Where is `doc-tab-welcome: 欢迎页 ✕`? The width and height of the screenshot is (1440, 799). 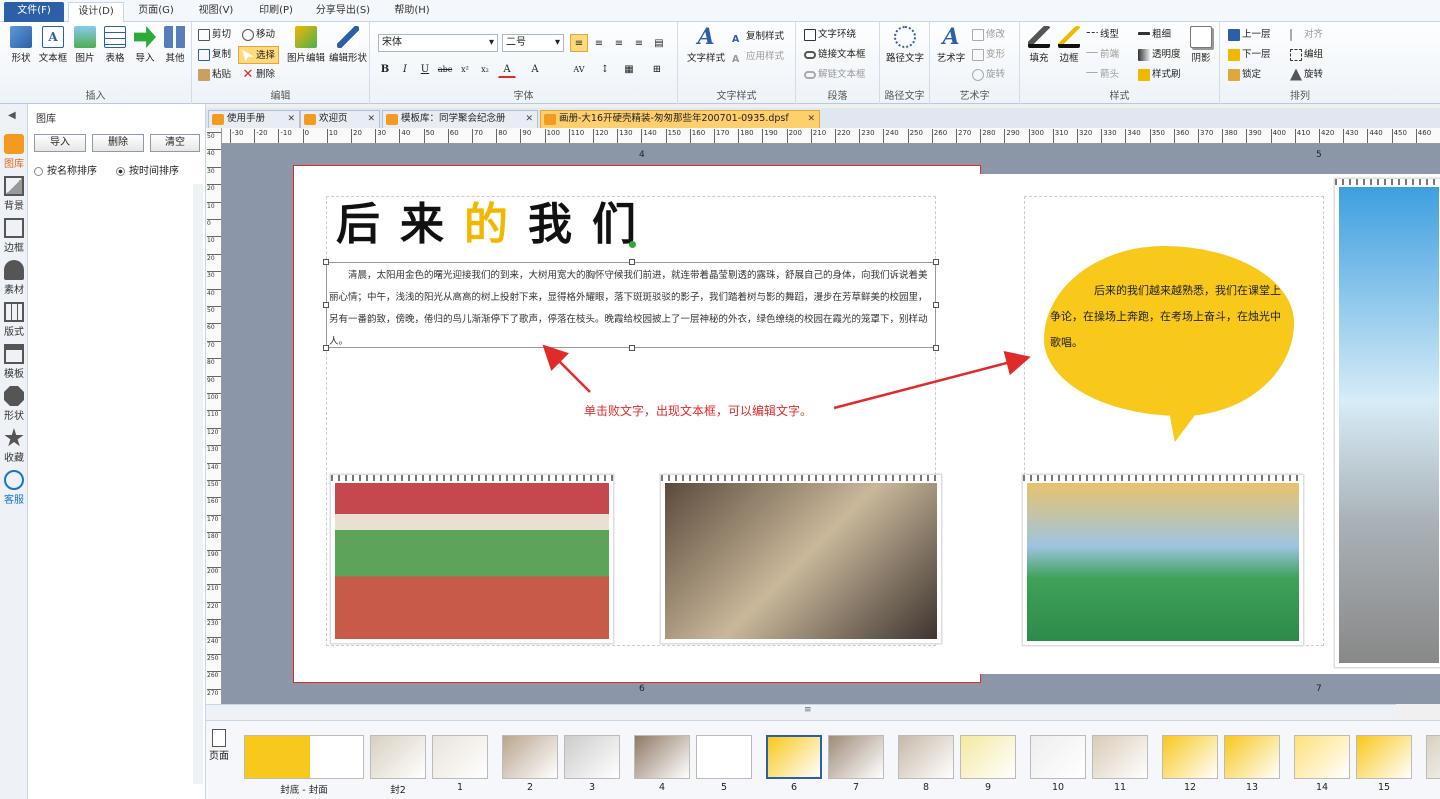
doc-tab-welcome: 欢迎页 ✕ is located at coordinates (340, 119).